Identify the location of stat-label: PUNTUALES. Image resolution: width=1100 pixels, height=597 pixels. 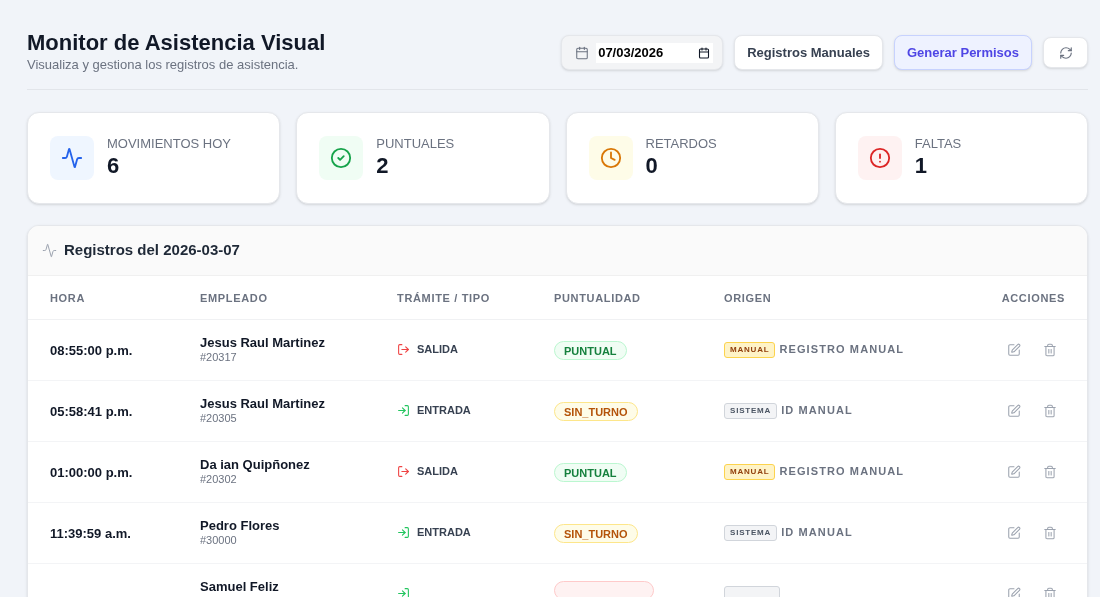
(415, 144).